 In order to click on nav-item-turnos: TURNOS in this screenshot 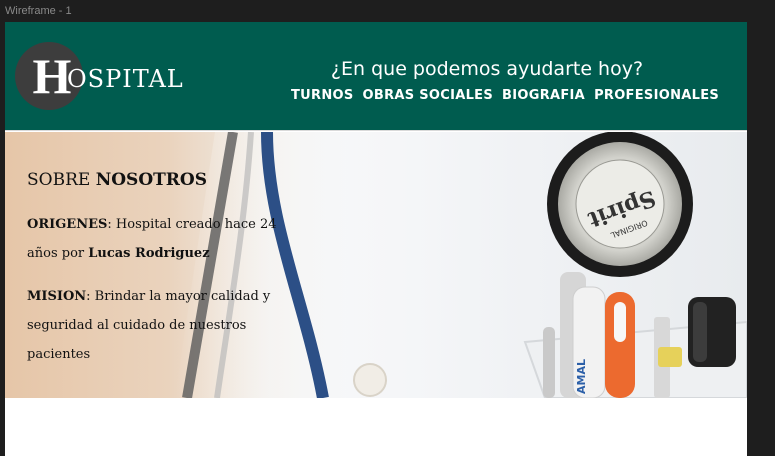, I will do `click(322, 95)`.